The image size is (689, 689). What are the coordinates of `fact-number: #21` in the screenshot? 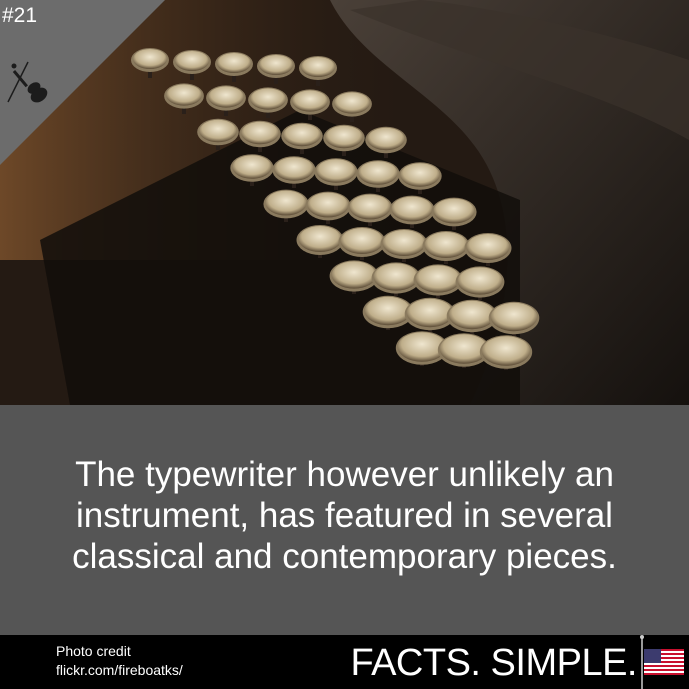 It's located at (20, 15).